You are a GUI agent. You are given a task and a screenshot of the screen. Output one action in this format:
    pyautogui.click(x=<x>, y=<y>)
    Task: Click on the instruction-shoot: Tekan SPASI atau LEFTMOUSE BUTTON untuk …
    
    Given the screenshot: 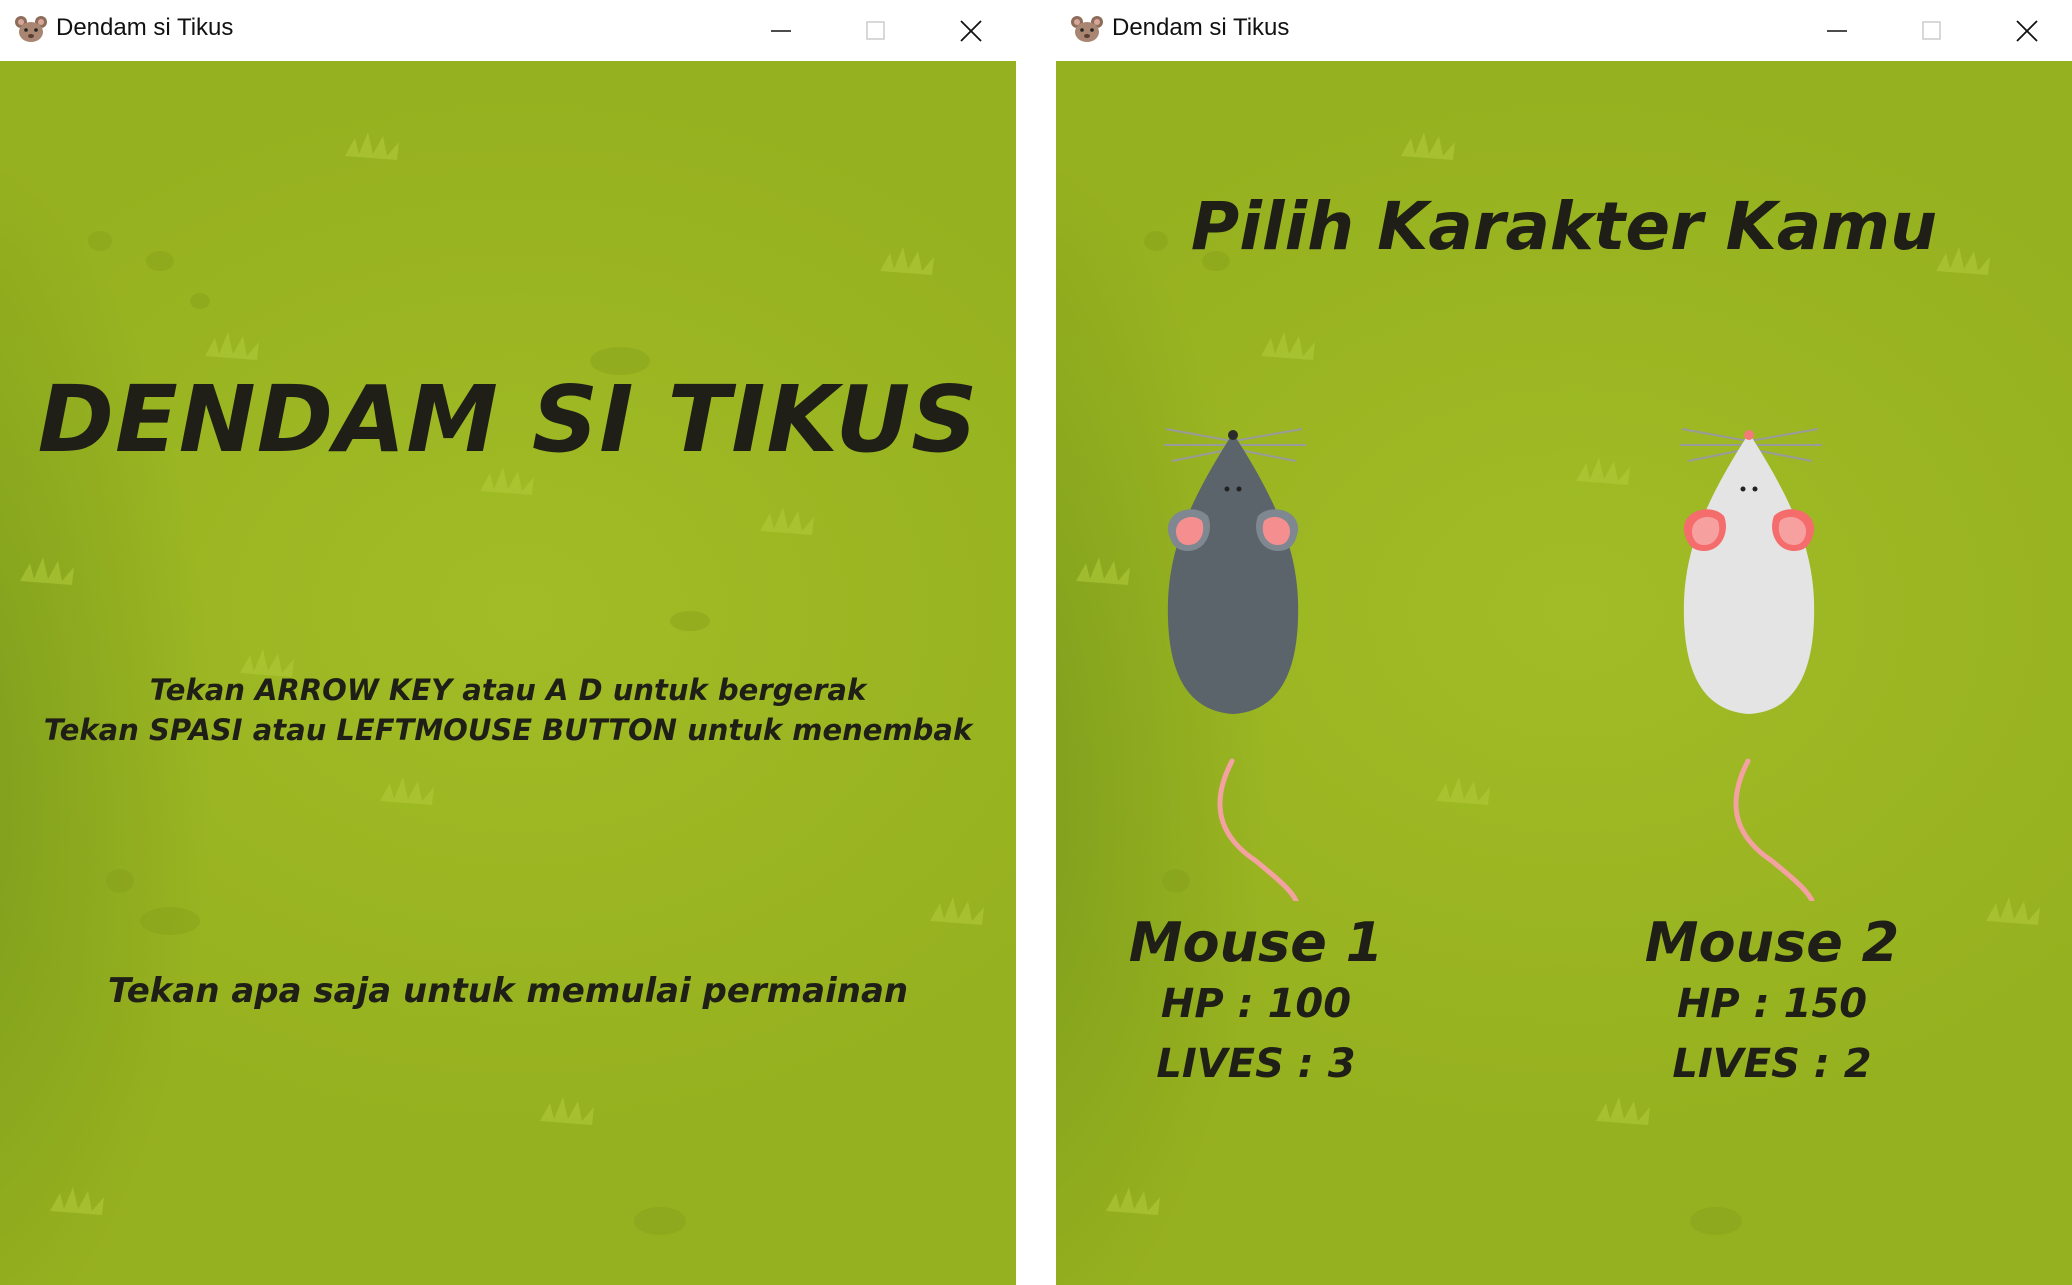 What is the action you would take?
    pyautogui.click(x=508, y=730)
    